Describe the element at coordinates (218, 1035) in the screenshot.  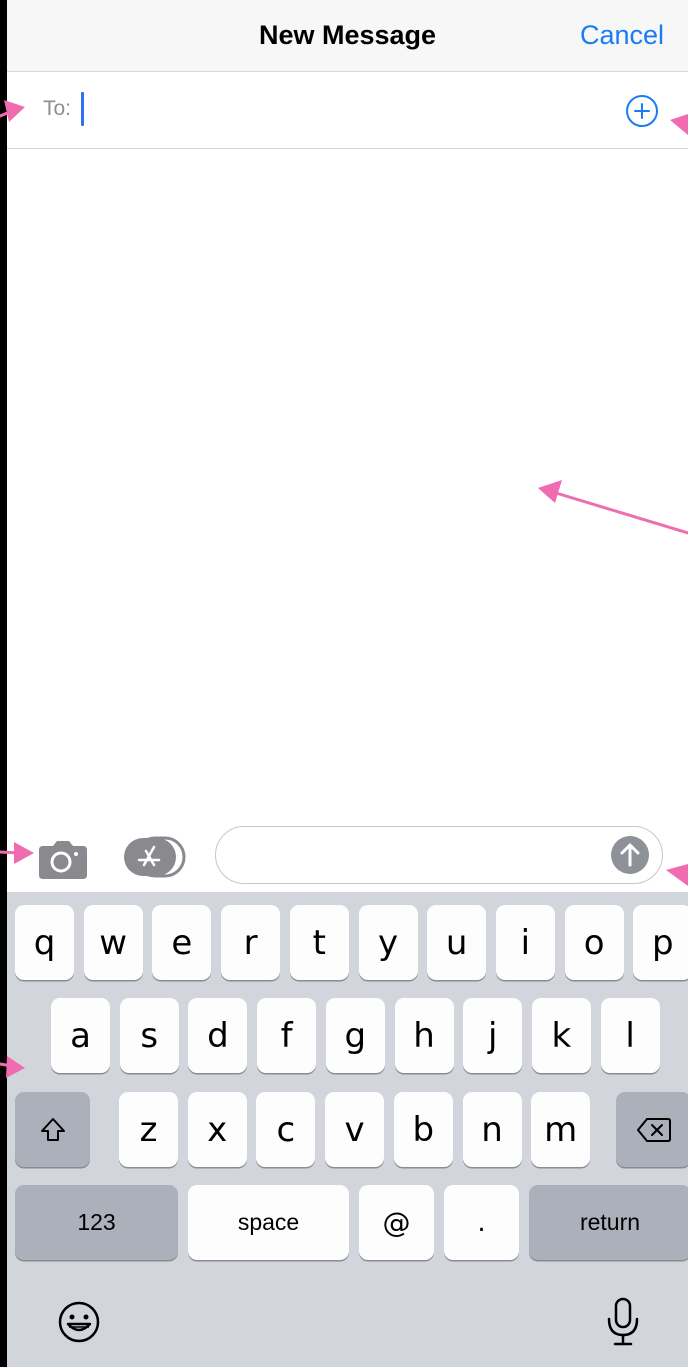
I see `key-d: d` at that location.